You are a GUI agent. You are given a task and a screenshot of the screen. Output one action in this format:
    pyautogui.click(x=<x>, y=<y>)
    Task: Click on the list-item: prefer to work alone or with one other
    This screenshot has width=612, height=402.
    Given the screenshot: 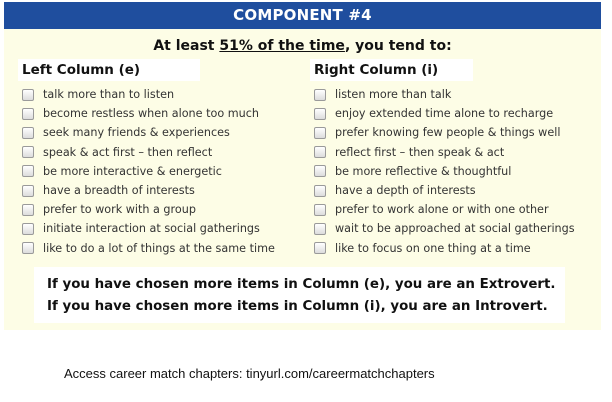 What is the action you would take?
    pyautogui.click(x=452, y=209)
    